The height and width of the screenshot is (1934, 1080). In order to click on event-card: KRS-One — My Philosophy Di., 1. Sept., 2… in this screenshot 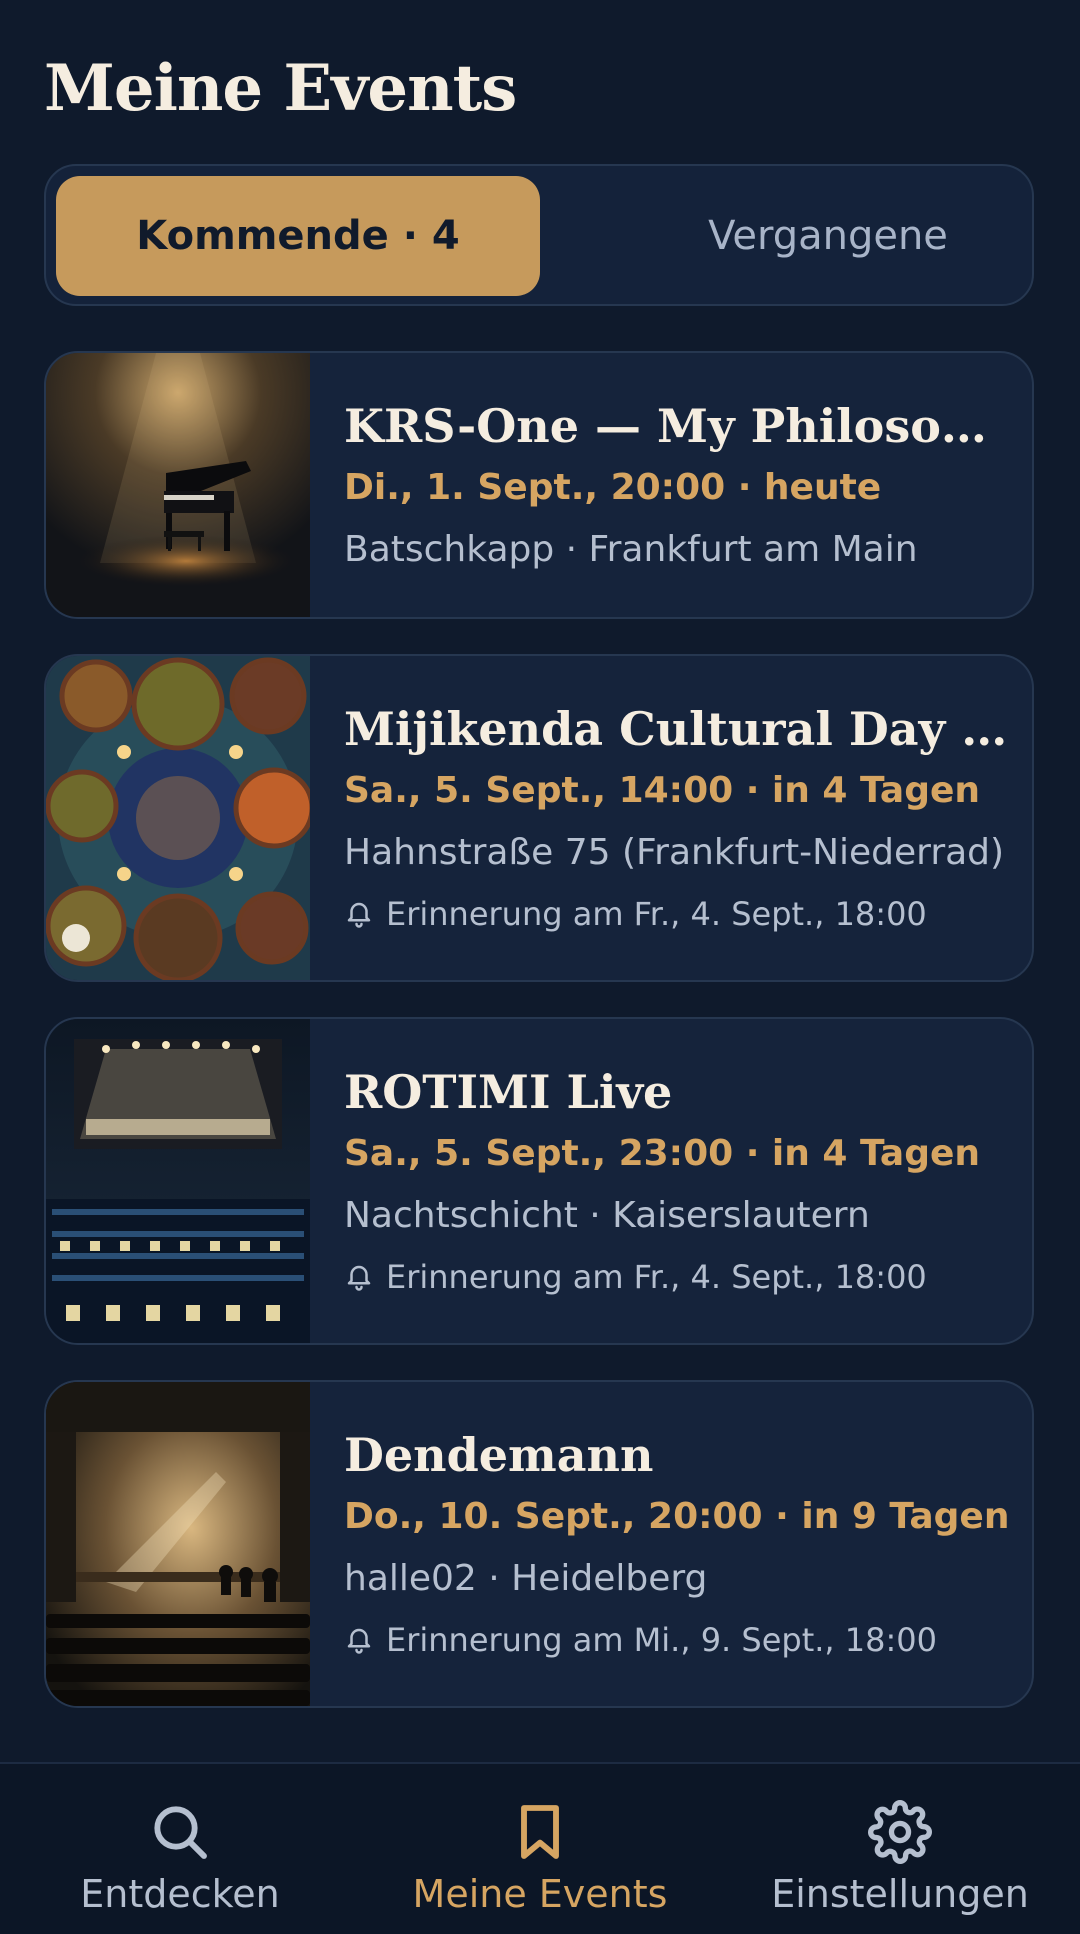, I will do `click(539, 485)`.